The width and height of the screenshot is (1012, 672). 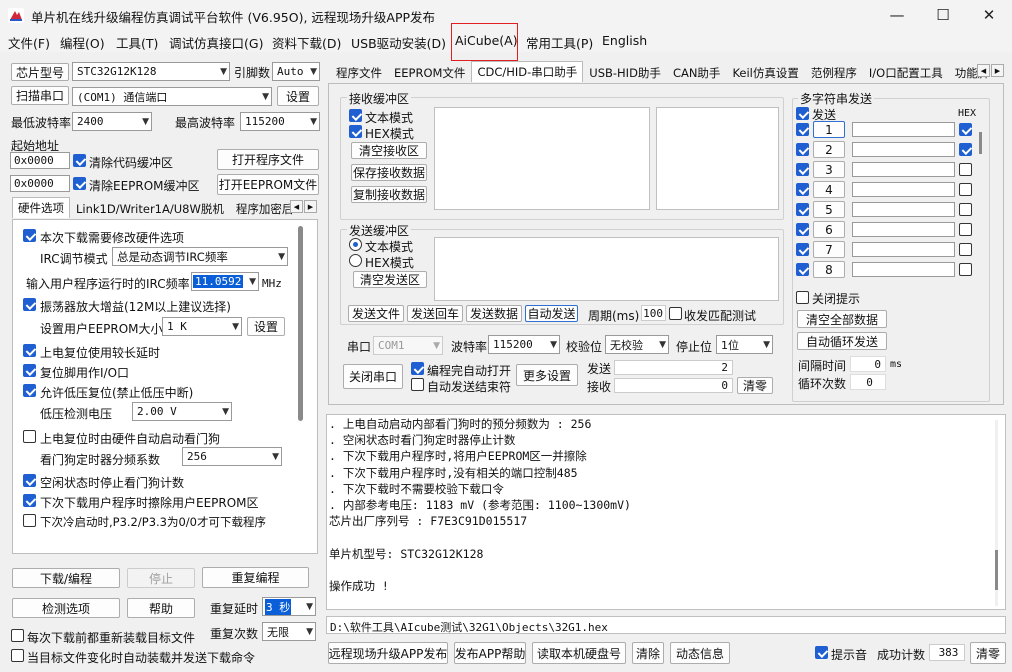 I want to click on menu-file: 文件(F), so click(x=29, y=42).